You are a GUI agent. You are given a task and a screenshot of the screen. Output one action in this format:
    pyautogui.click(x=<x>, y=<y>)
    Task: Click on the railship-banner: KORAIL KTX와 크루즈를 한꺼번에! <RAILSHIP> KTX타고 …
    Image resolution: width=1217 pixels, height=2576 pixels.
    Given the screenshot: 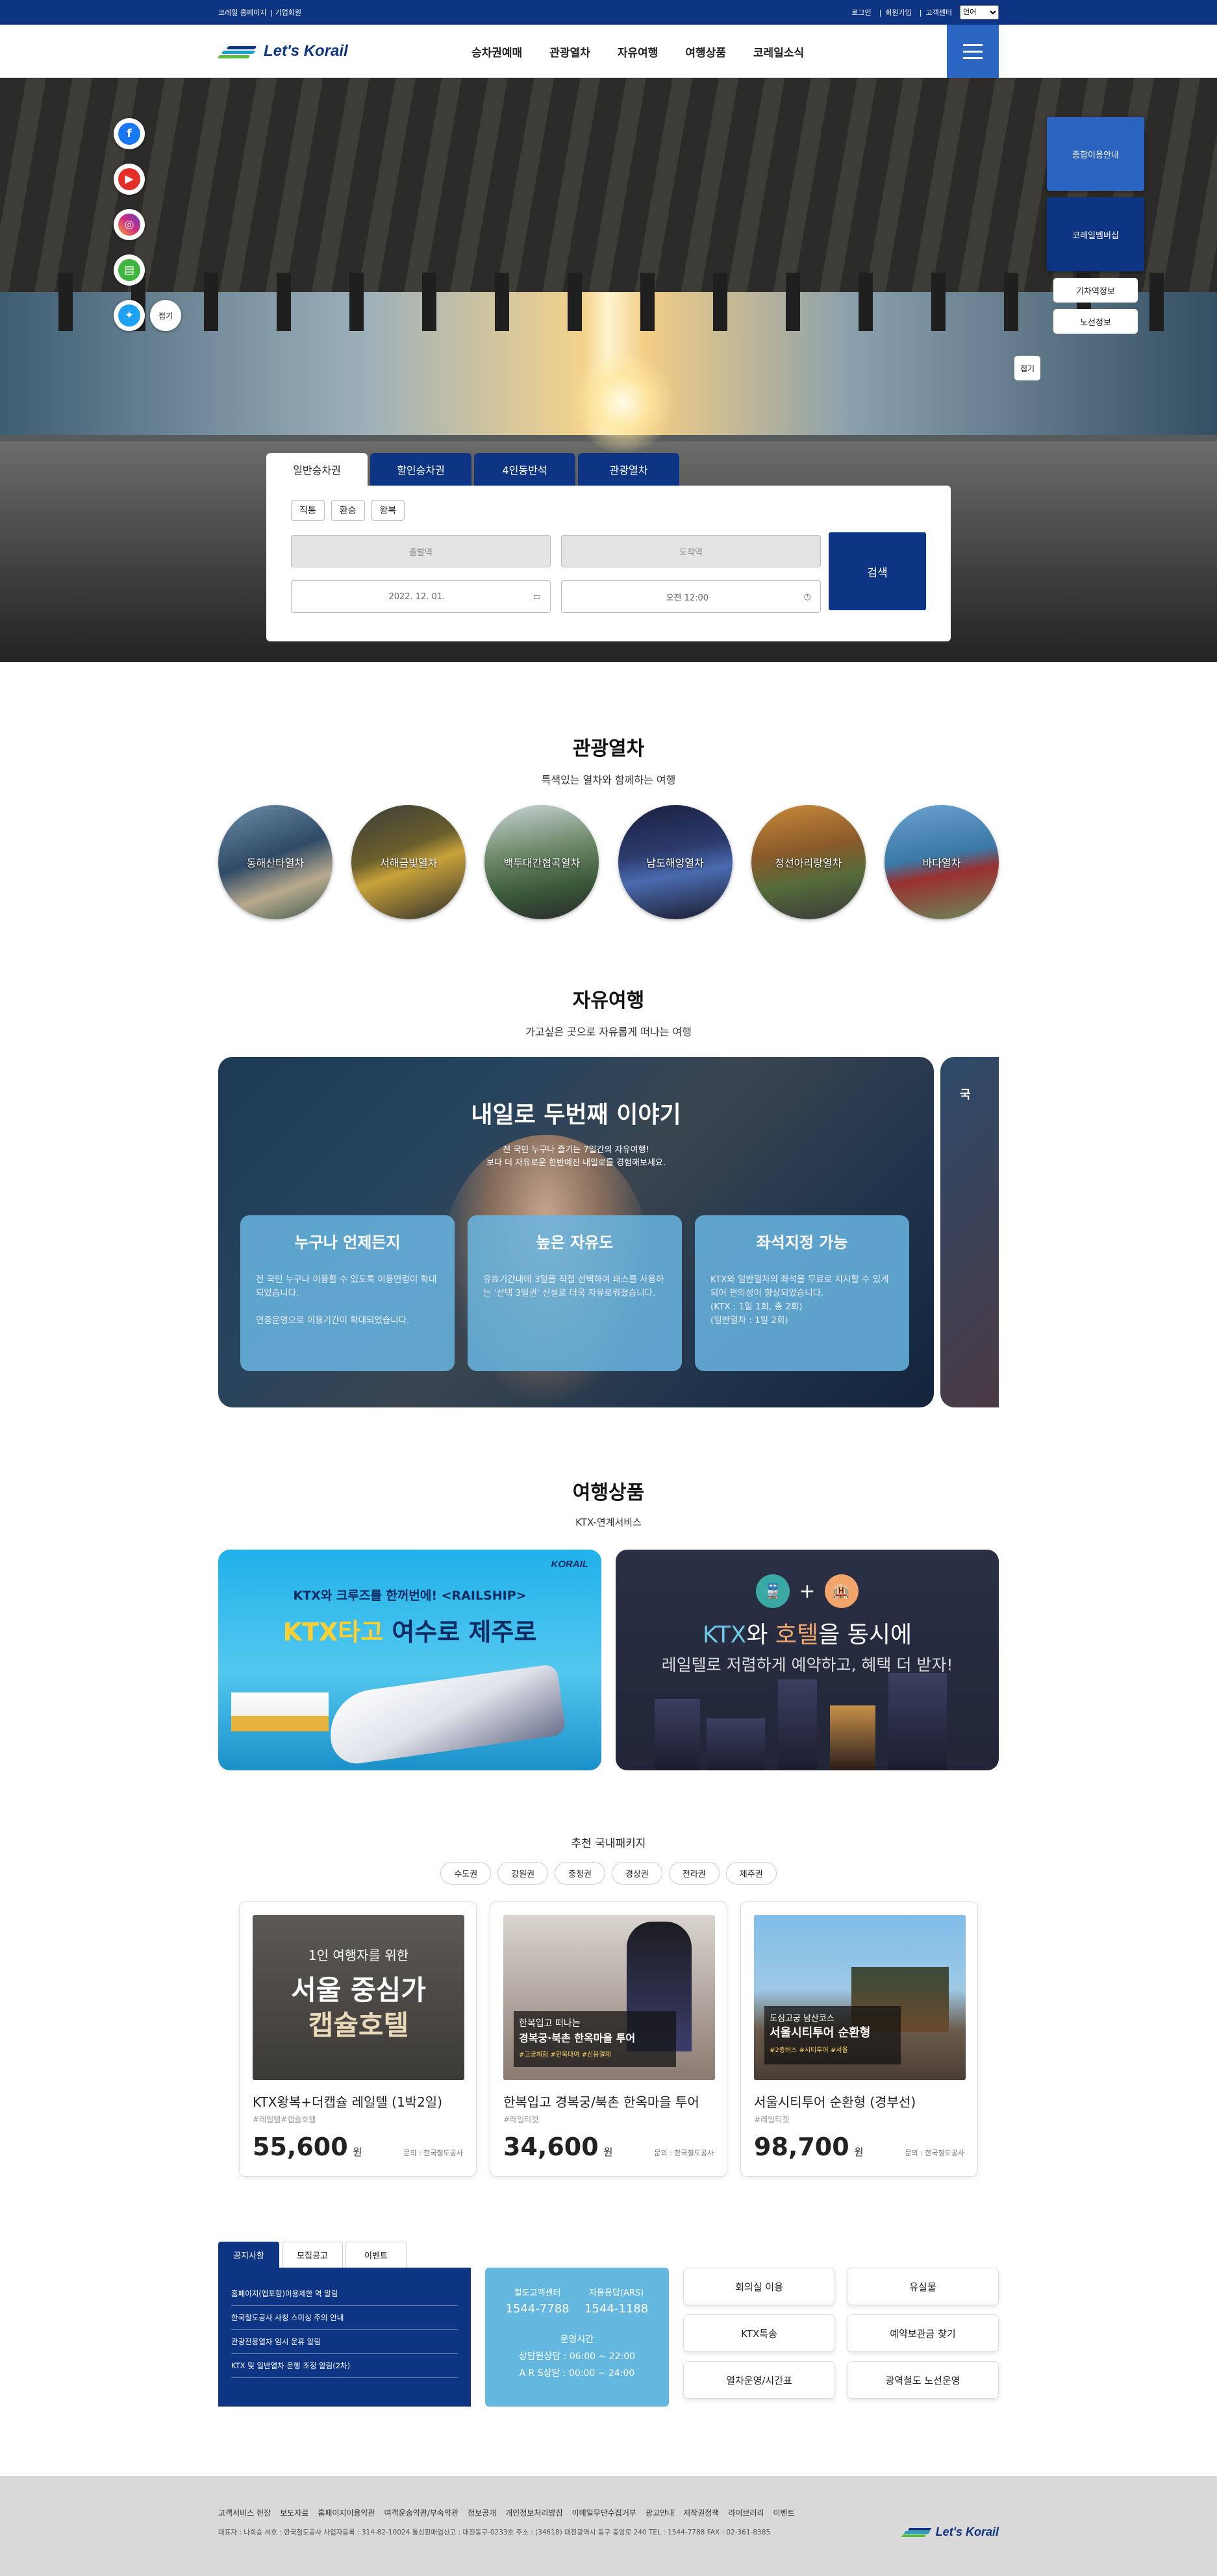 What is the action you would take?
    pyautogui.click(x=410, y=1660)
    